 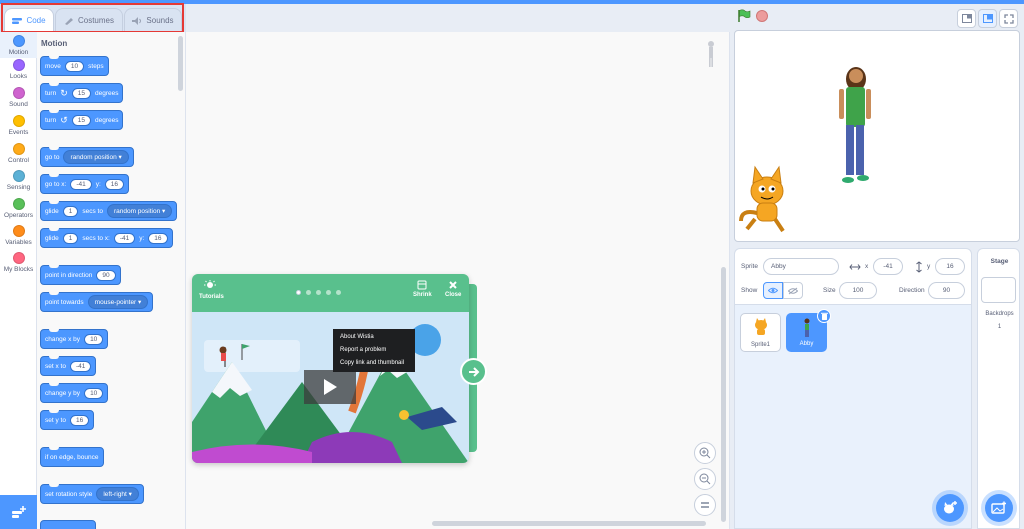 I want to click on block-bounce: if on edge, bounce, so click(x=72, y=457).